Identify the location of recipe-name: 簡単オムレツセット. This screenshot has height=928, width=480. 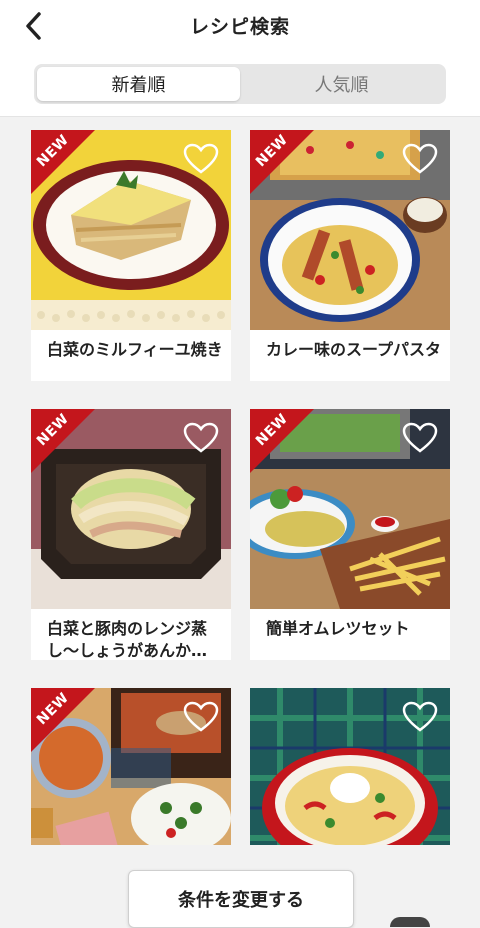
(338, 628).